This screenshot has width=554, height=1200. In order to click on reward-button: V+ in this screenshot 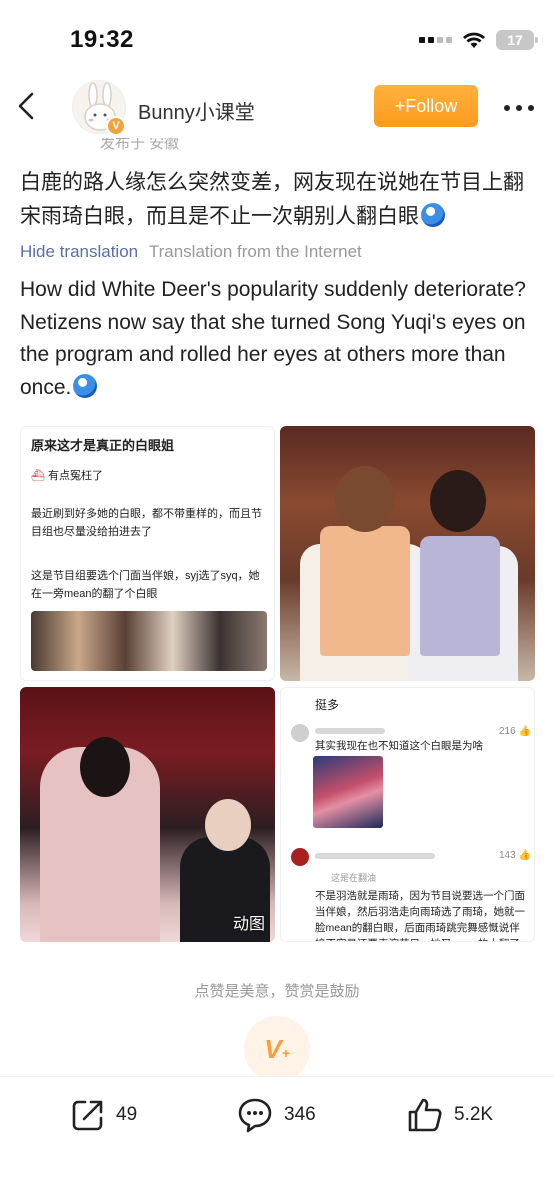, I will do `click(277, 1049)`.